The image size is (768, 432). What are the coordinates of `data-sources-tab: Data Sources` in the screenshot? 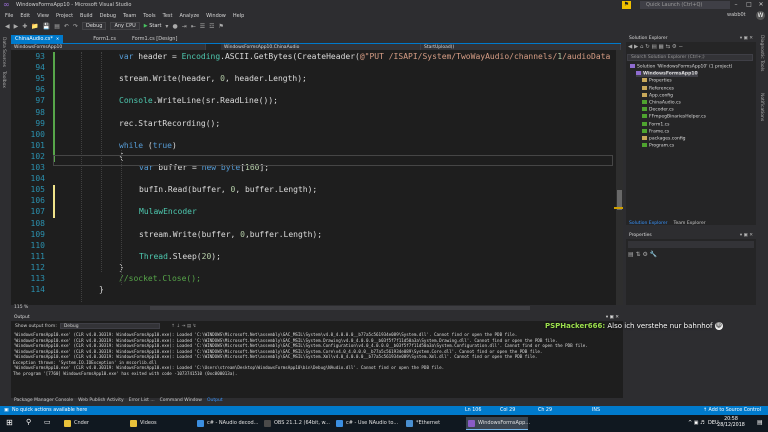 It's located at (3, 52).